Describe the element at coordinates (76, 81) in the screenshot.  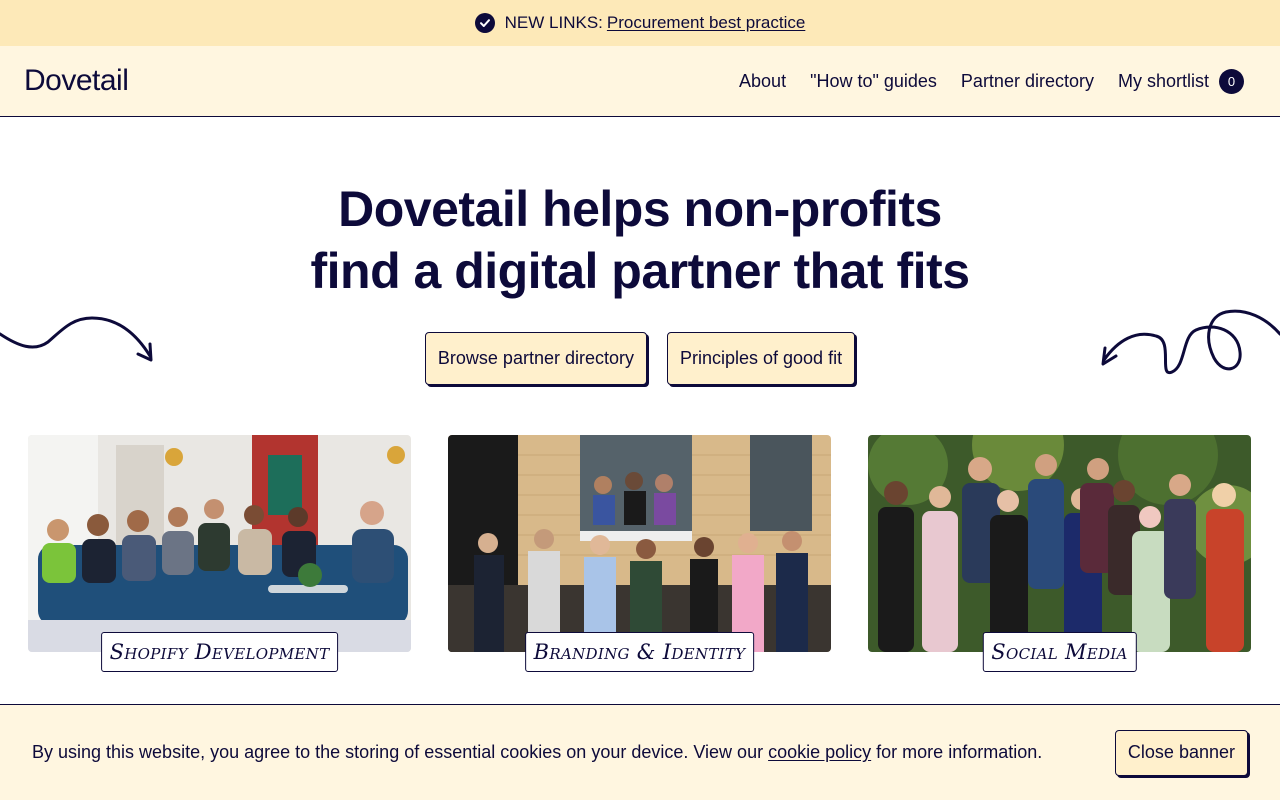
I see `logo: Dovetail` at that location.